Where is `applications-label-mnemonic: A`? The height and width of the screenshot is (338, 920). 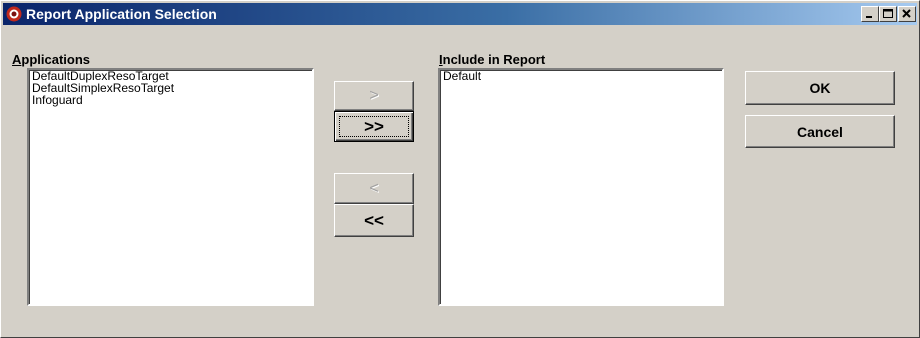
applications-label-mnemonic: A is located at coordinates (17, 59).